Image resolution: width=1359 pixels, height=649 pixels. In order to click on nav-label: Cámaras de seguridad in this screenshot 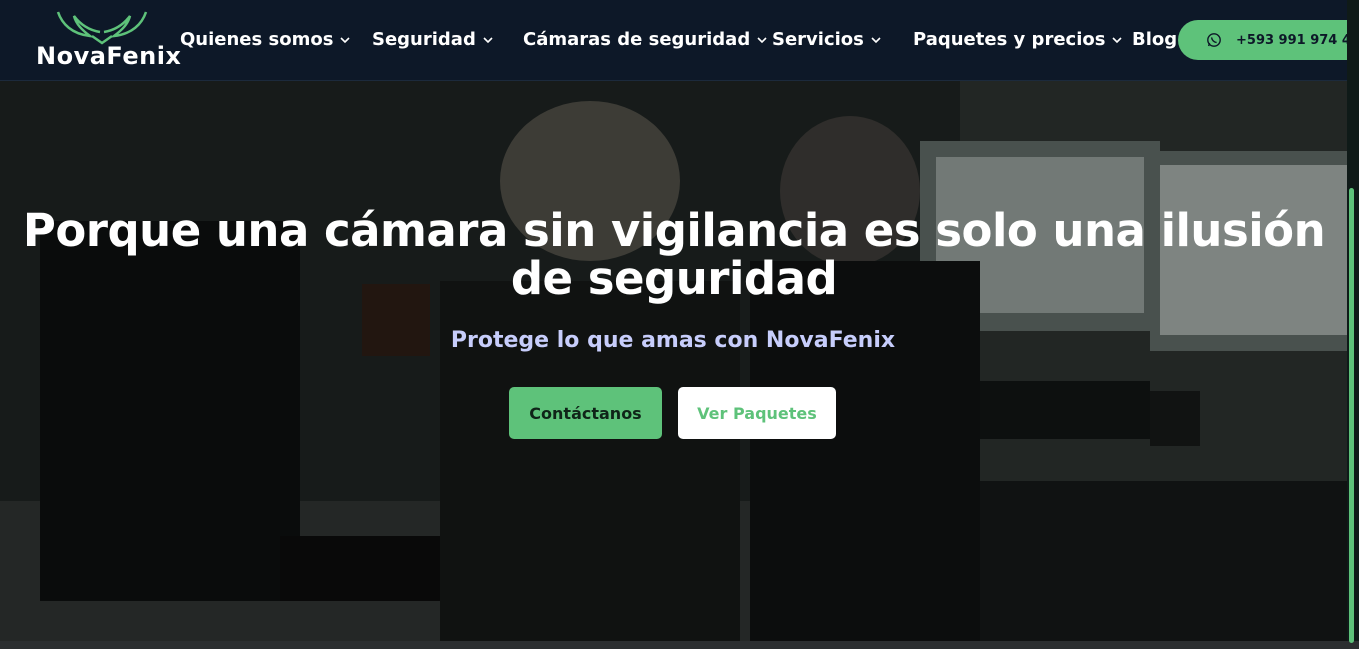, I will do `click(637, 39)`.